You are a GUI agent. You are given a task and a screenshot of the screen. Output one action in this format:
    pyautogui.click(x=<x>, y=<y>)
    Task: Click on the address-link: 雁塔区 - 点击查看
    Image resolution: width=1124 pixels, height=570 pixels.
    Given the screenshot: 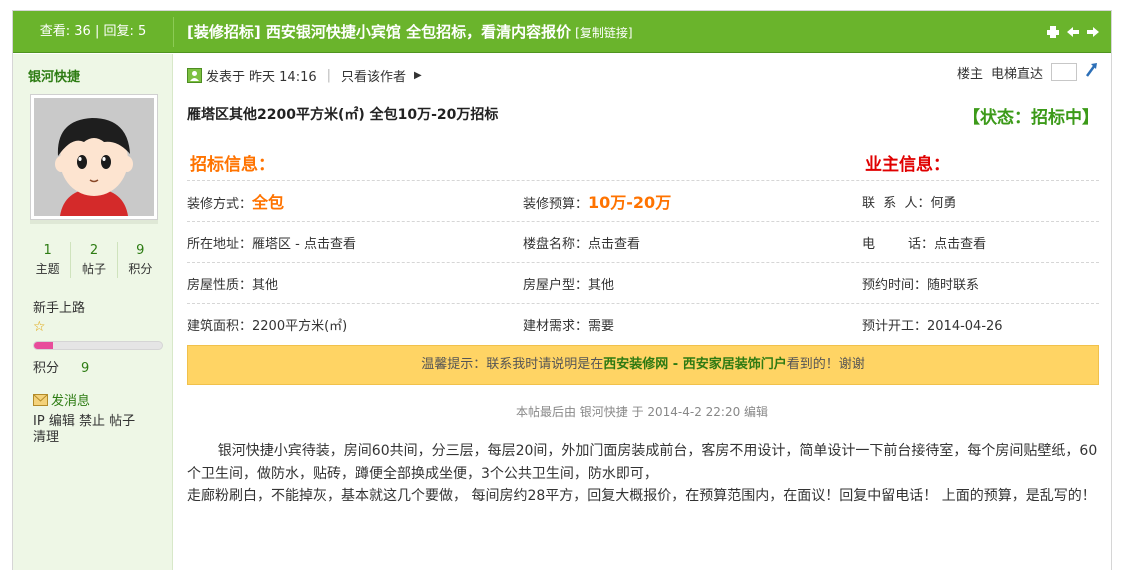 What is the action you would take?
    pyautogui.click(x=304, y=244)
    